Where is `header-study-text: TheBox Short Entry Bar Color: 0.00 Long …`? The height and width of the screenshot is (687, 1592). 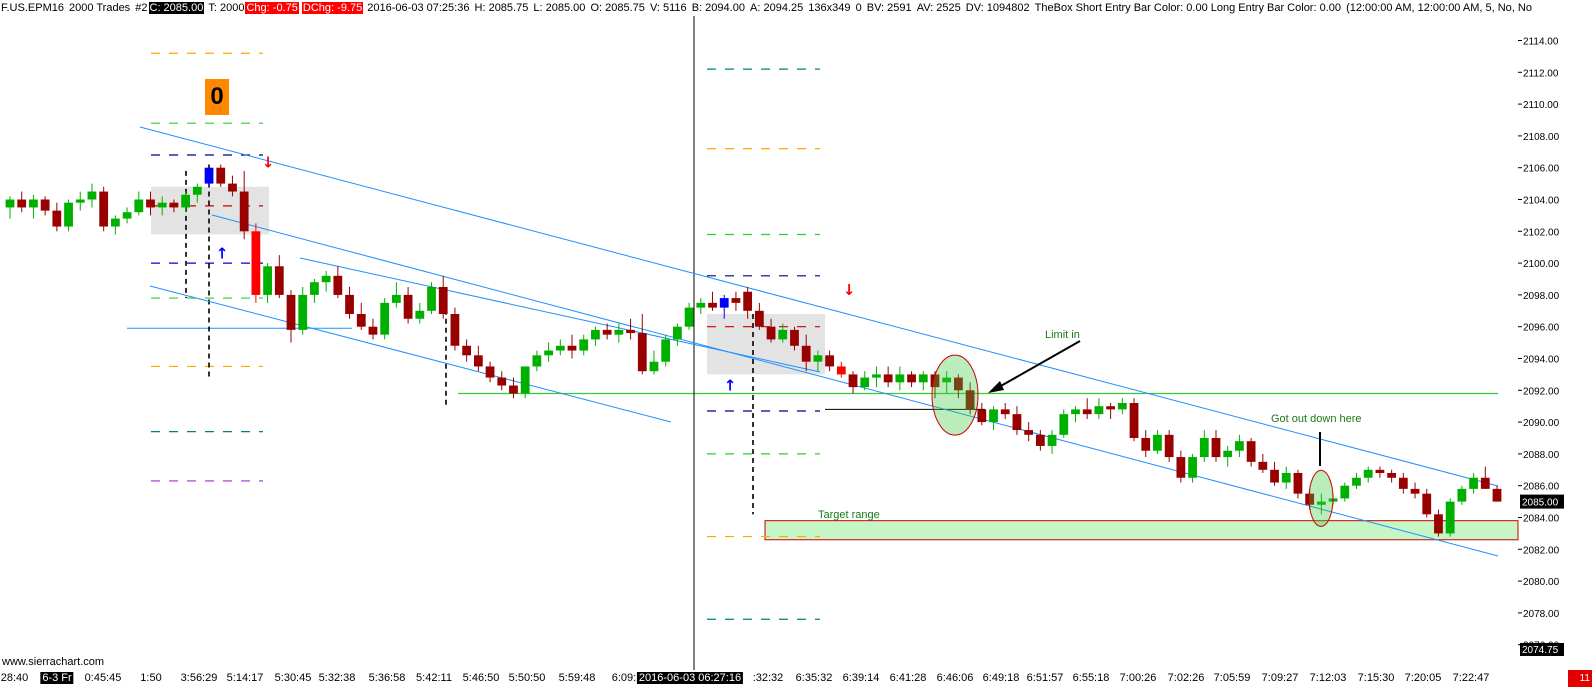 header-study-text: TheBox Short Entry Bar Color: 0.00 Long … is located at coordinates (1187, 8).